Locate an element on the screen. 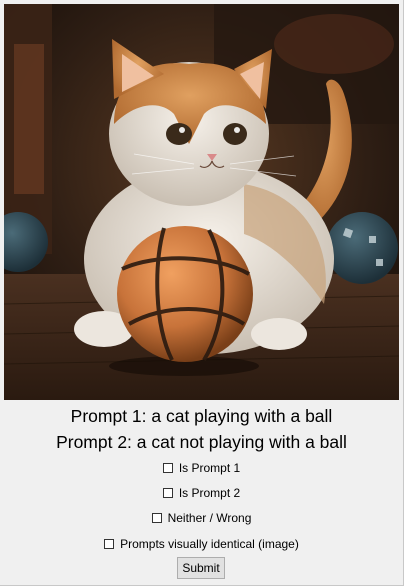  prompt-1-text: Prompt 1: a cat playing with a ball is located at coordinates (201, 416).